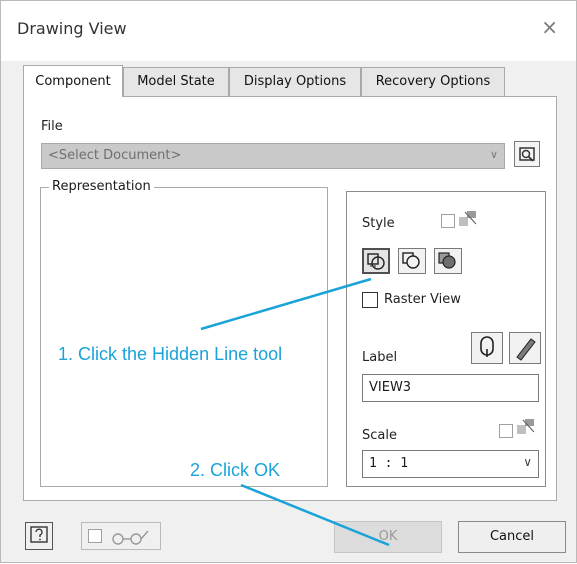  What do you see at coordinates (370, 300) in the screenshot?
I see `raster-view-checkbox` at bounding box center [370, 300].